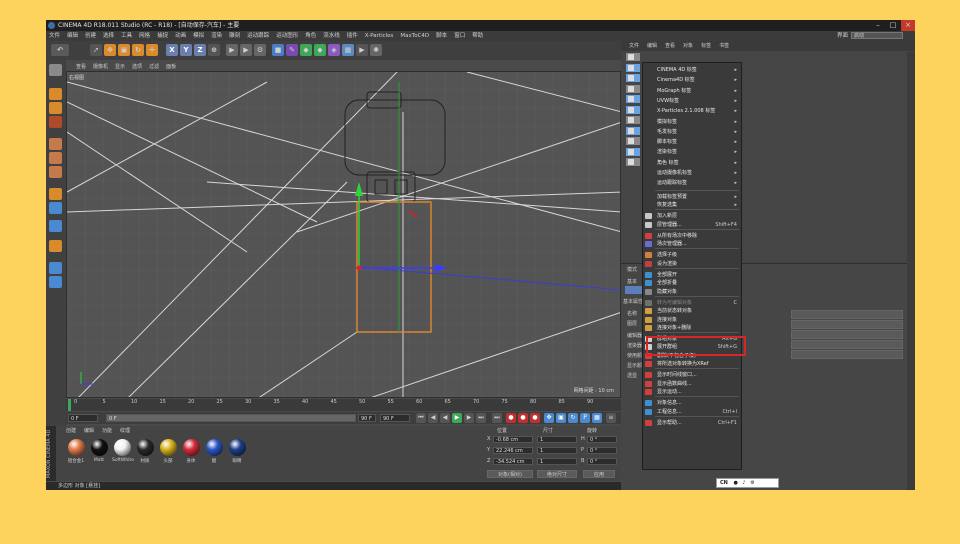  Describe the element at coordinates (145, 451) in the screenshot. I see `material-swatch: 材质` at that location.